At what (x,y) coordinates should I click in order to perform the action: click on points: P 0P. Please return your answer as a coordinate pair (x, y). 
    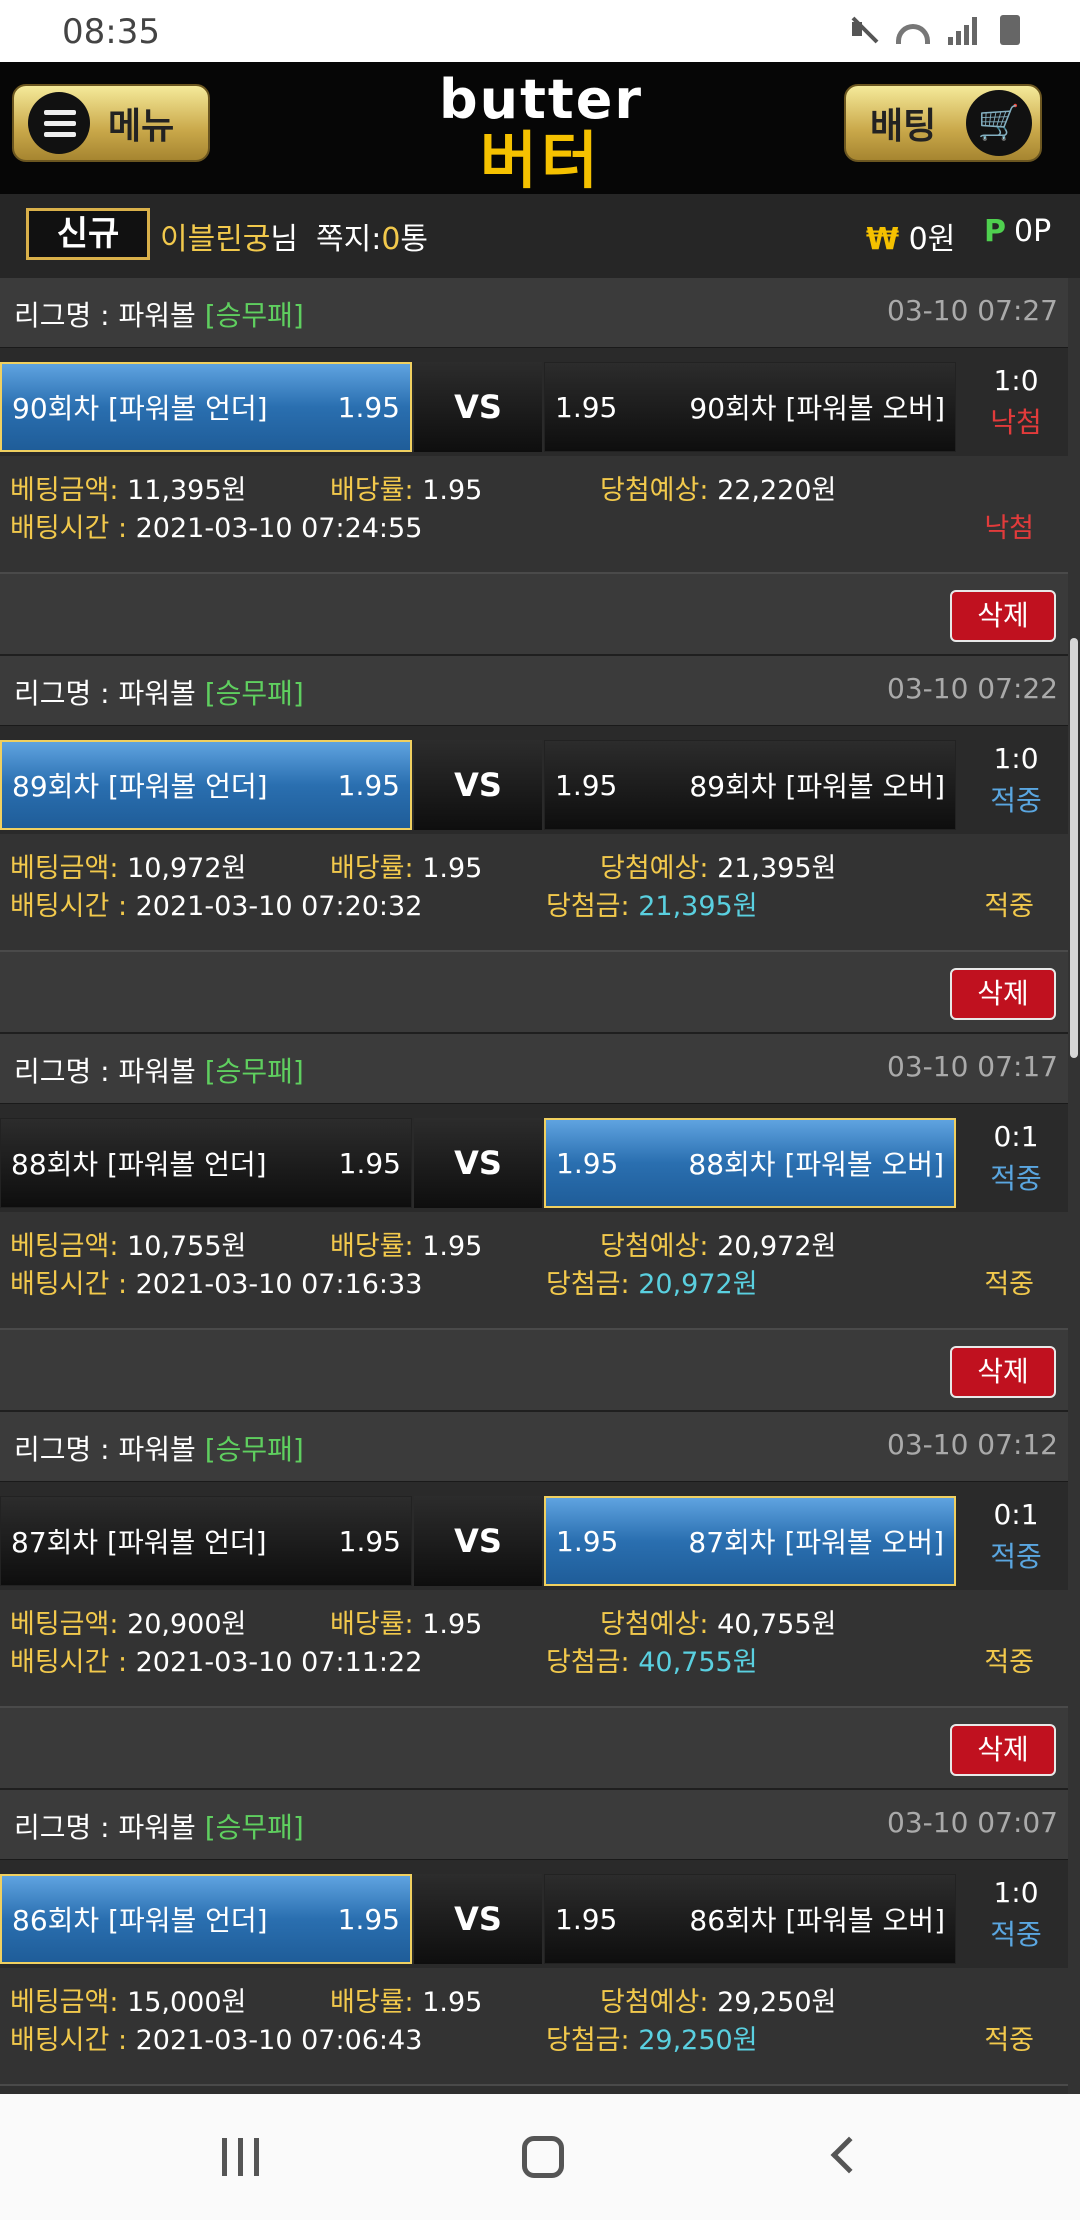
    Looking at the image, I should click on (1017, 231).